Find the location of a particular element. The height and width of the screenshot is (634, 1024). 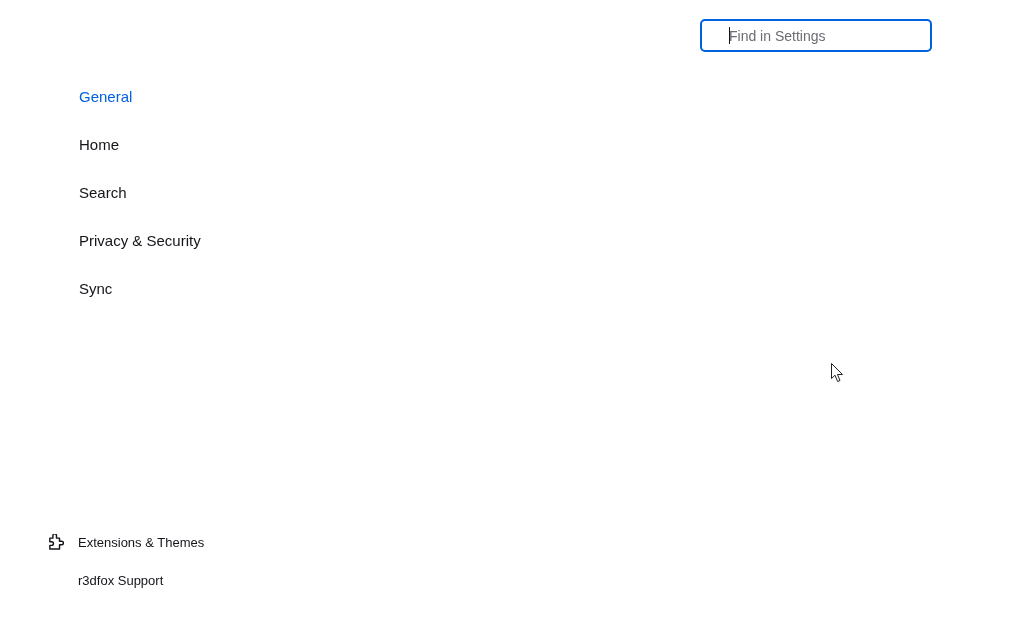

mouse-pointer-icon is located at coordinates (837, 372).